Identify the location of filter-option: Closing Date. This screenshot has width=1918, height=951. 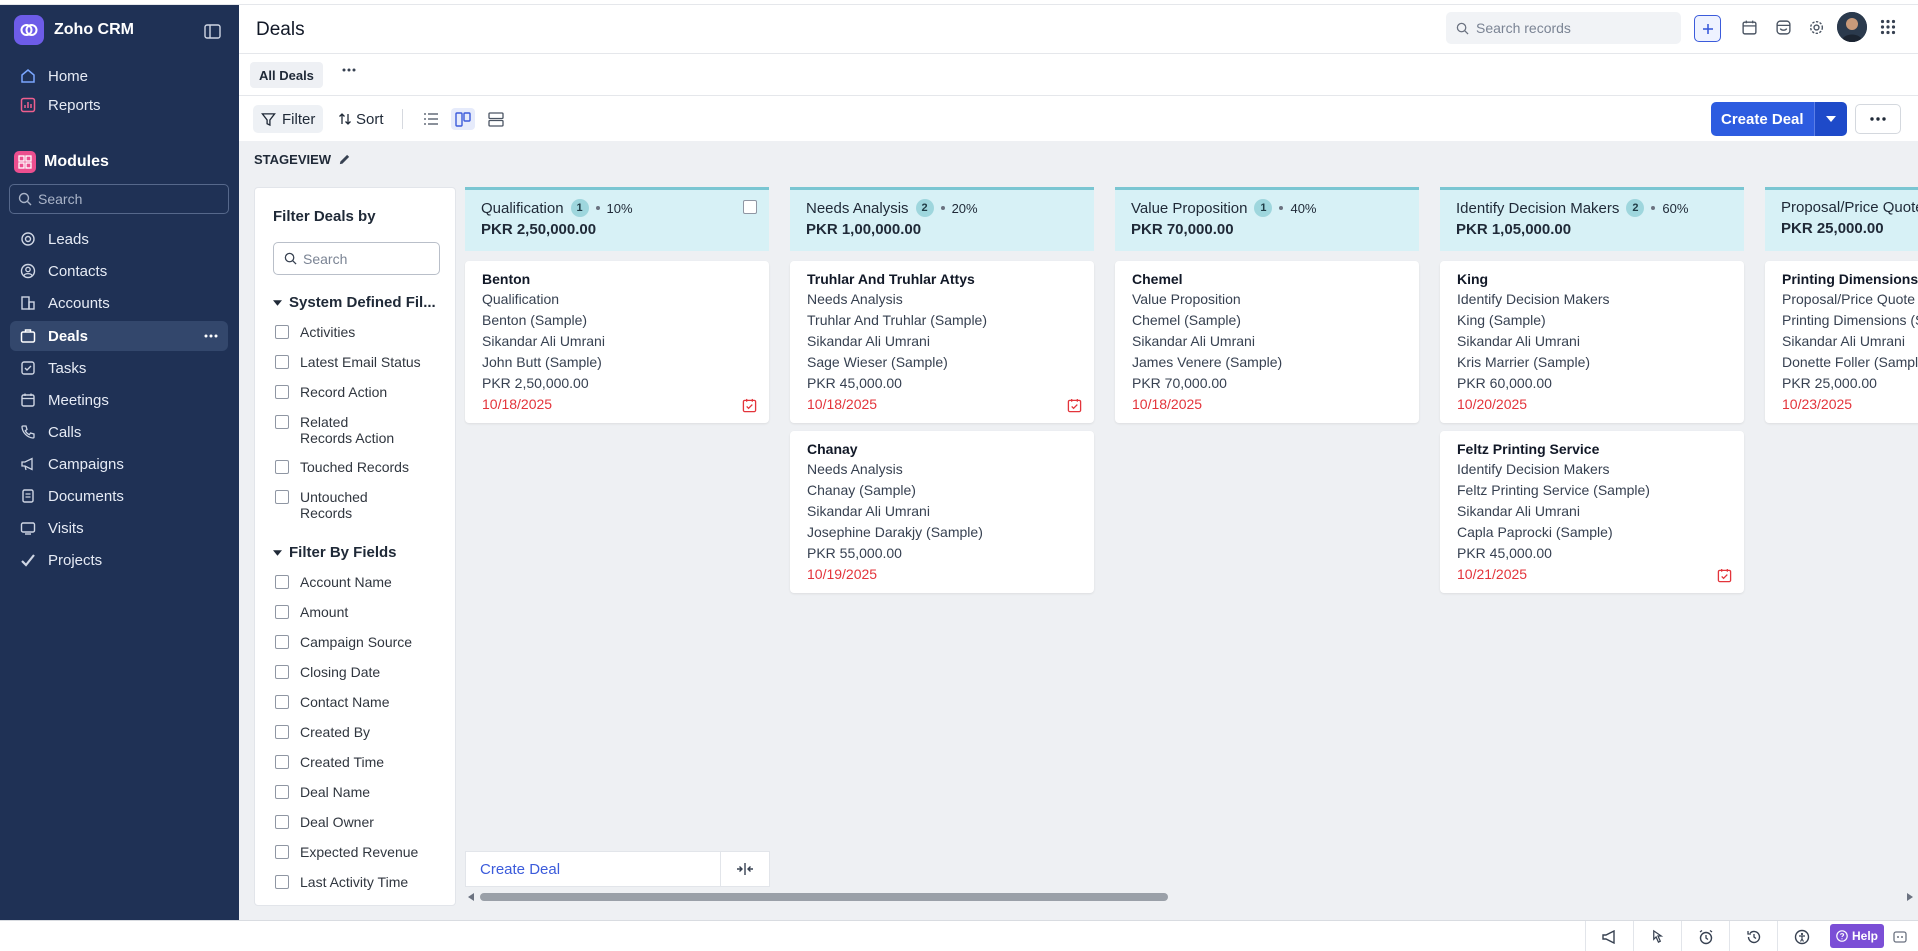
(327, 672).